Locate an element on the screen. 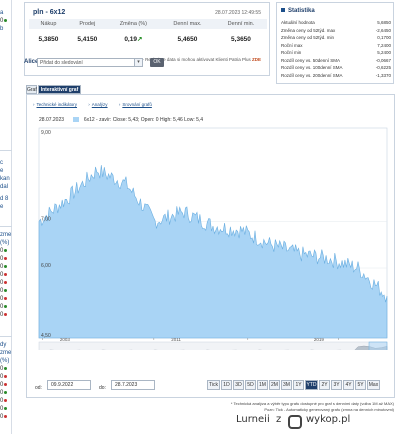 The height and width of the screenshot is (434, 400). stat-value: -0,6225 is located at coordinates (383, 67).